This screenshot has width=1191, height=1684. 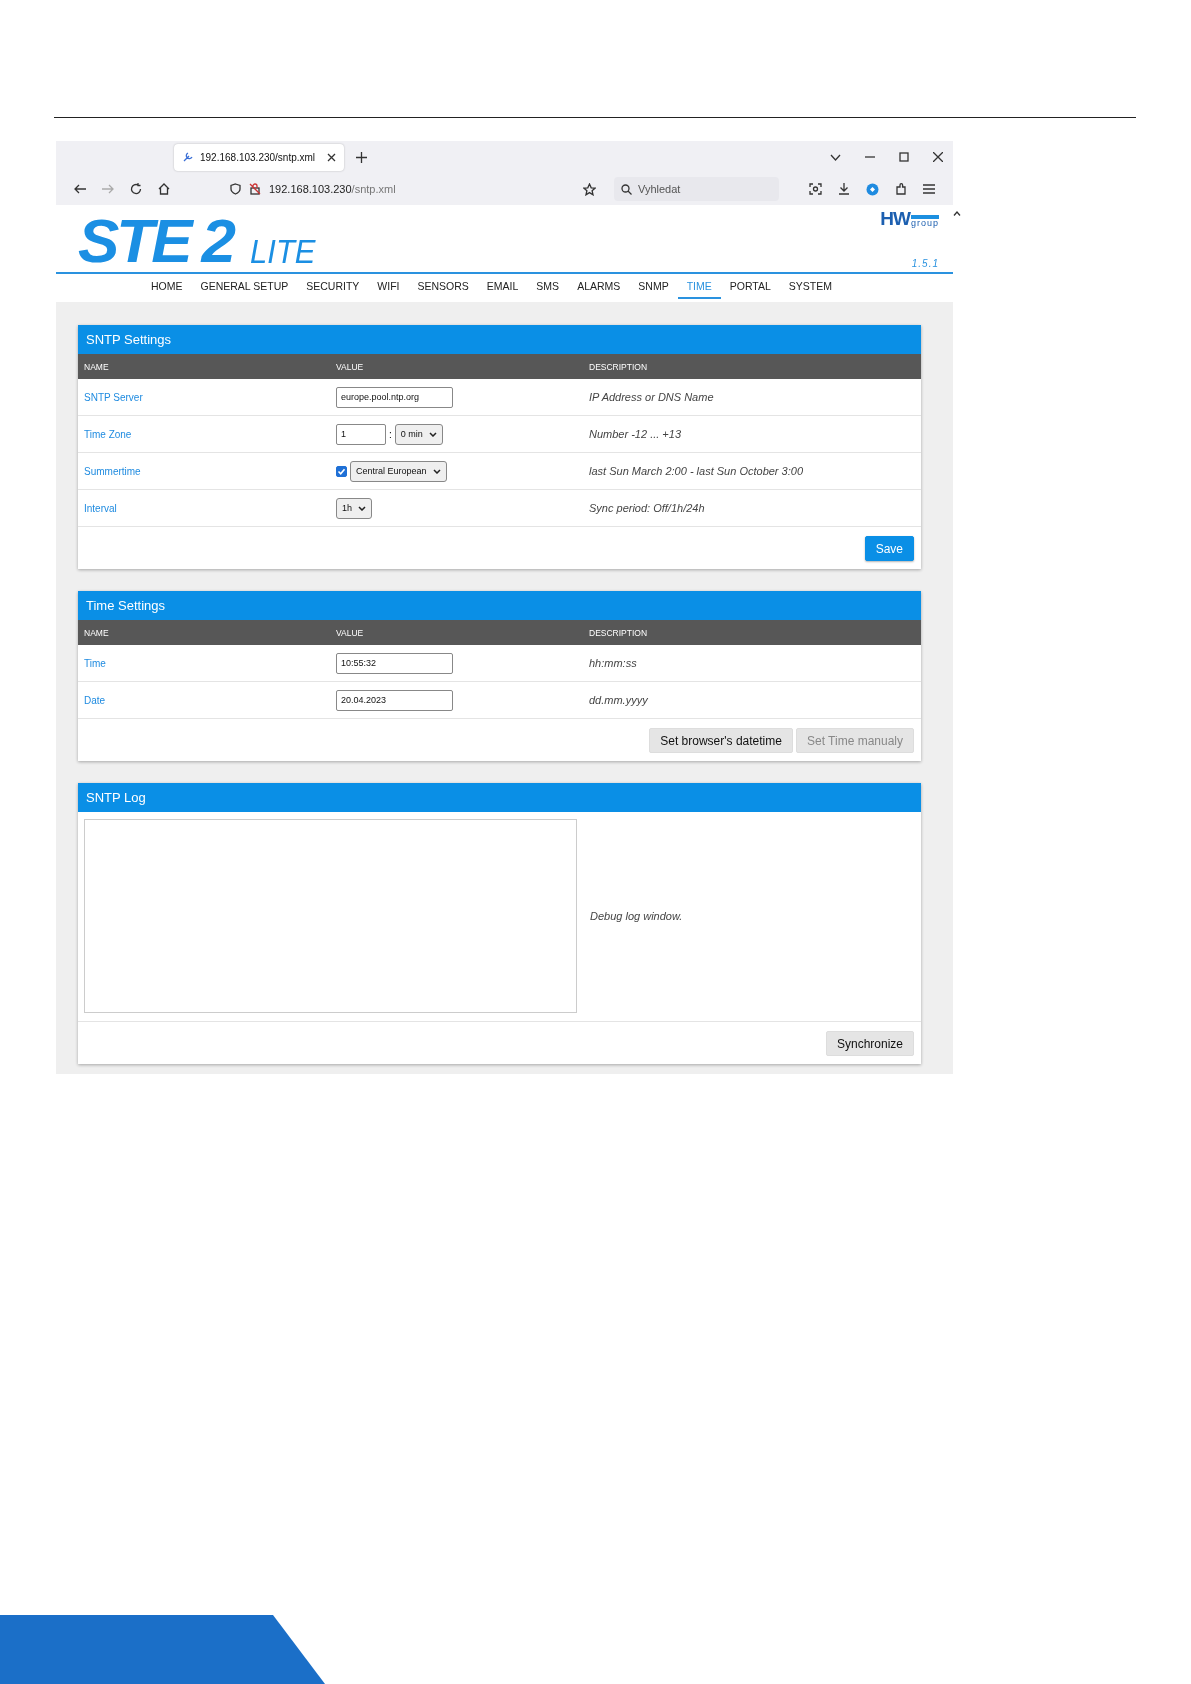 What do you see at coordinates (235, 189) in the screenshot?
I see `shield-icon` at bounding box center [235, 189].